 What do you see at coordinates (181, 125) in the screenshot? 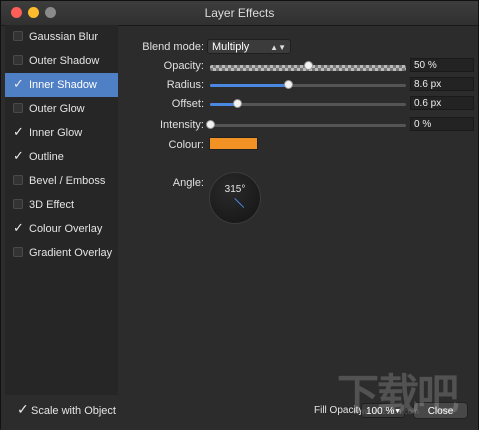
I see `intensity-label: Intensity:` at bounding box center [181, 125].